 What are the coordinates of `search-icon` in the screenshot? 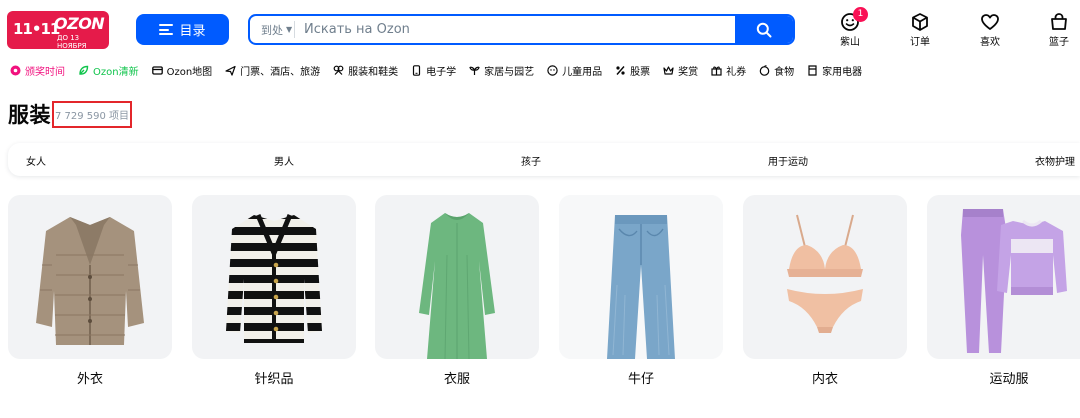 It's located at (764, 29).